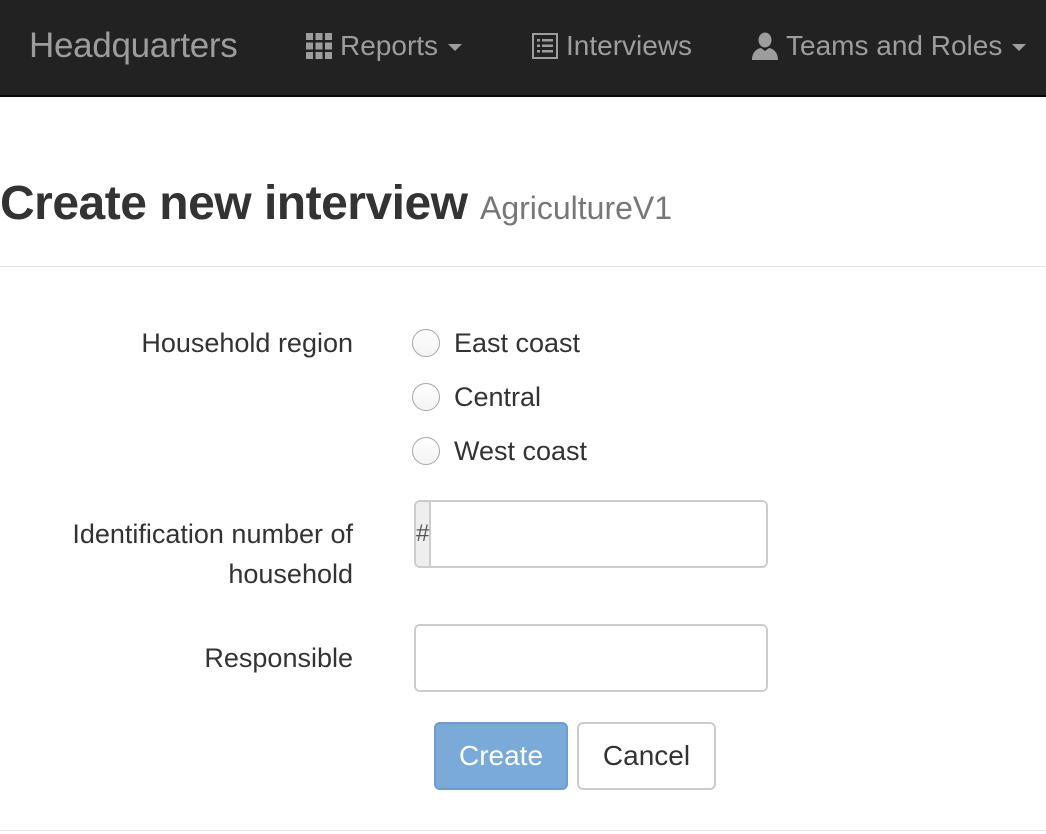 The image size is (1046, 834). What do you see at coordinates (234, 203) in the screenshot?
I see `page-title: Create new interview` at bounding box center [234, 203].